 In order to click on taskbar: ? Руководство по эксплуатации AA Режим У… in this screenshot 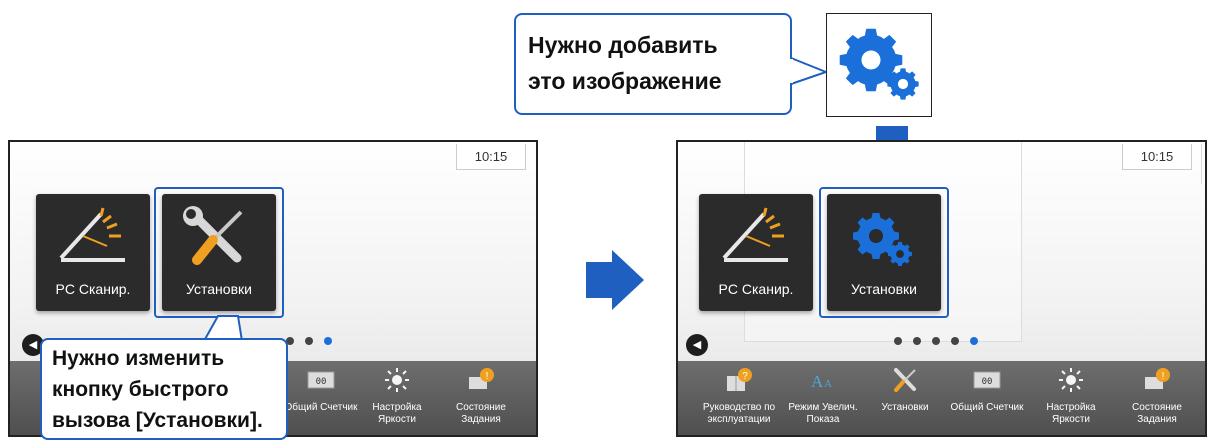, I will do `click(941, 398)`.